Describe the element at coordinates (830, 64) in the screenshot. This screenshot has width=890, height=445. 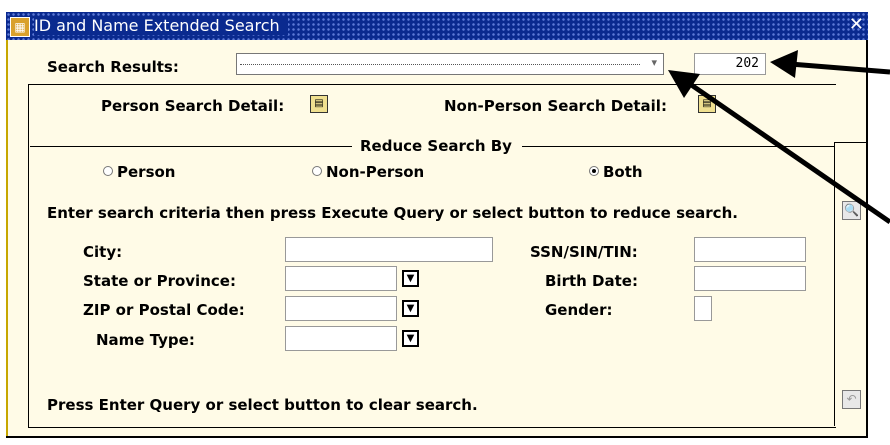
I see `arrow-to-count` at that location.